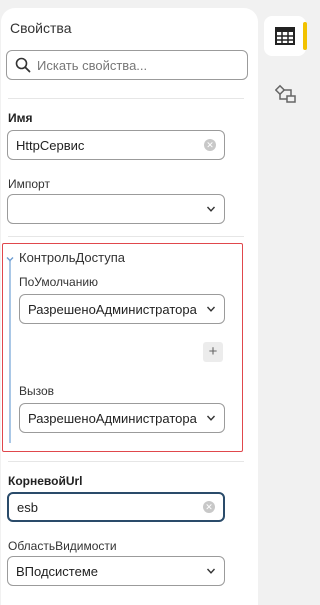  I want to click on table-icon, so click(285, 36).